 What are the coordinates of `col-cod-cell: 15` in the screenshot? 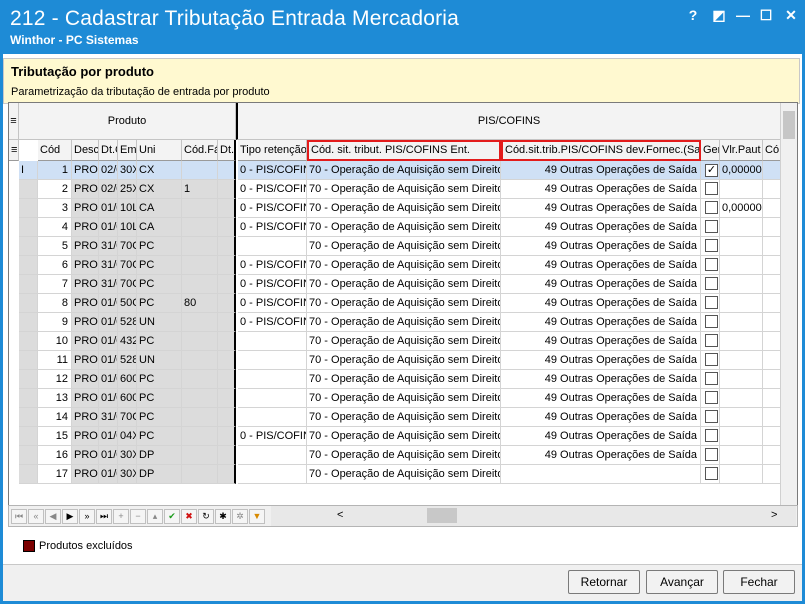 It's located at (55, 436).